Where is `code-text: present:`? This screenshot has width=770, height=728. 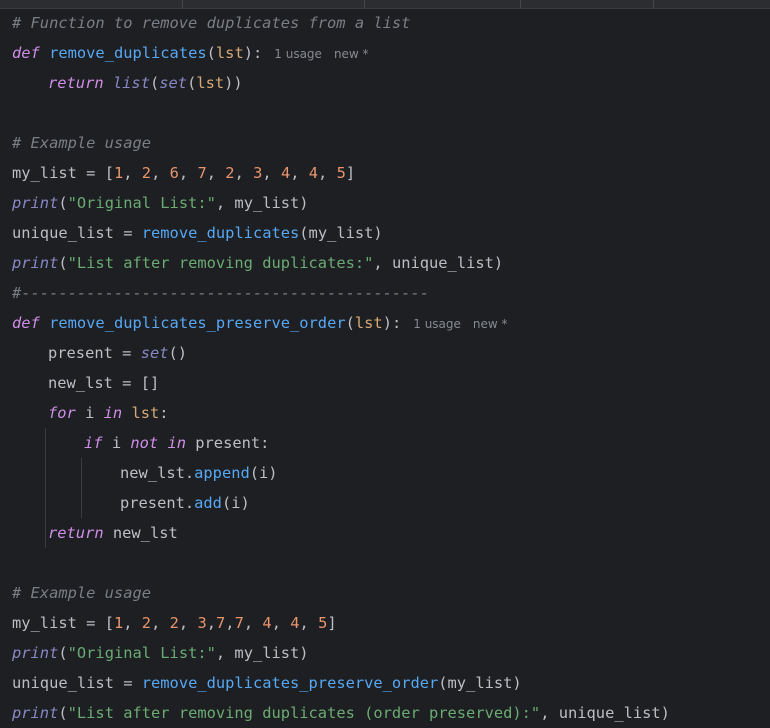
code-text: present: is located at coordinates (228, 443).